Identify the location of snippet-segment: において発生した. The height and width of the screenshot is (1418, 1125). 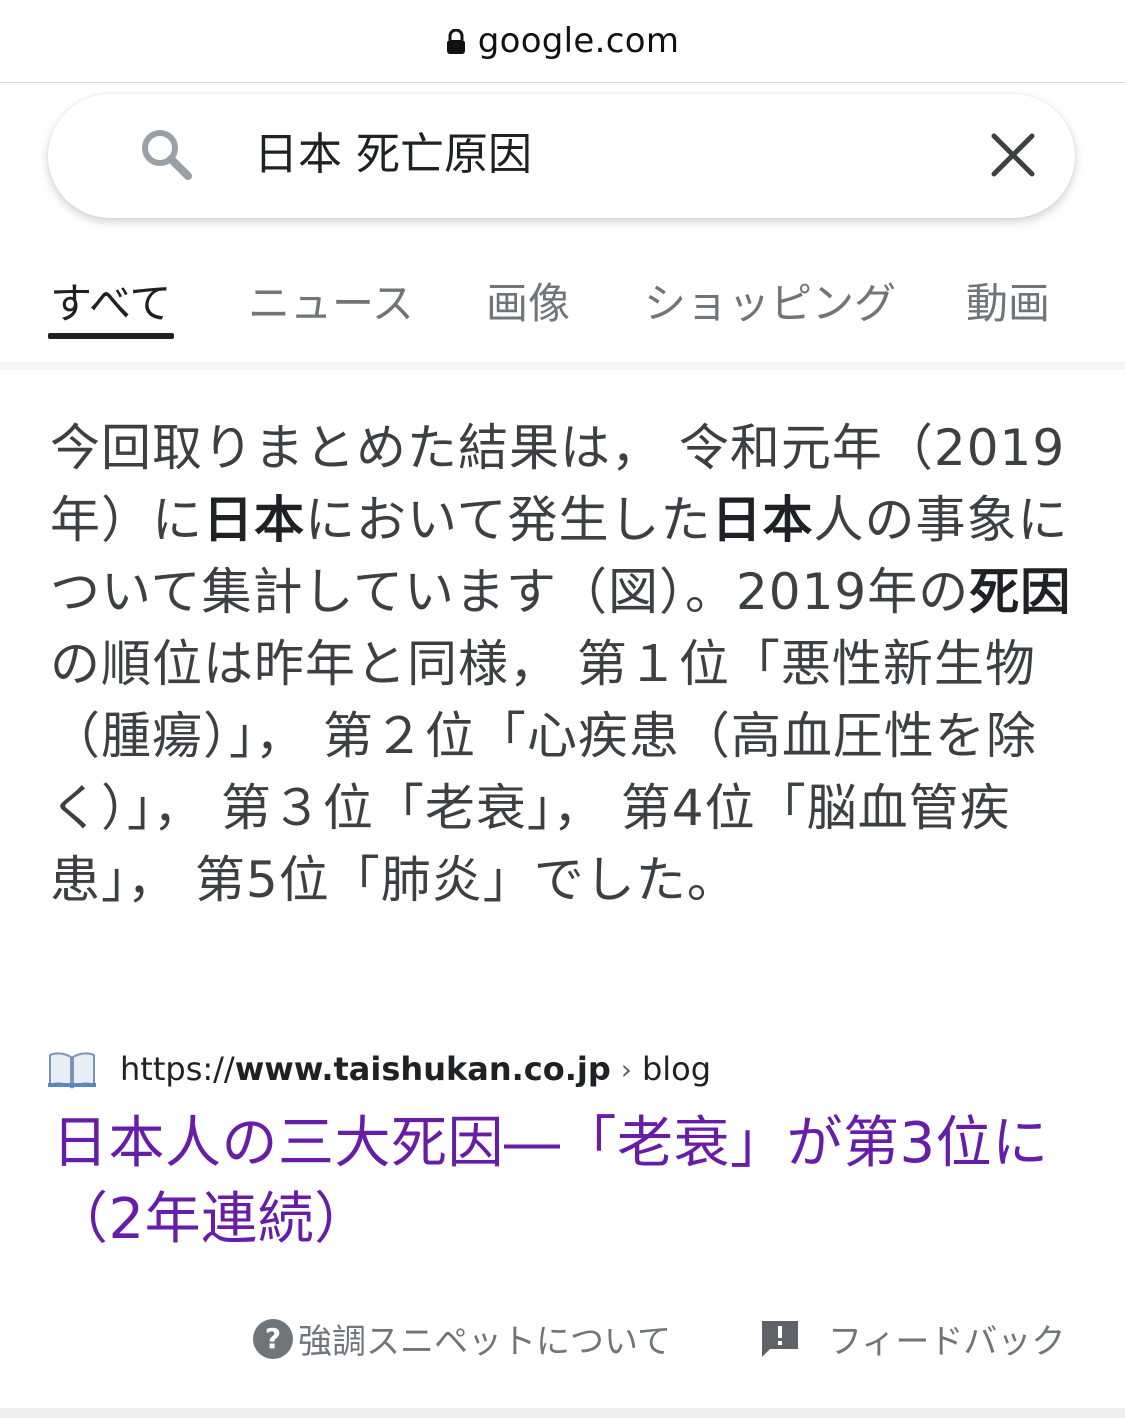
(508, 520).